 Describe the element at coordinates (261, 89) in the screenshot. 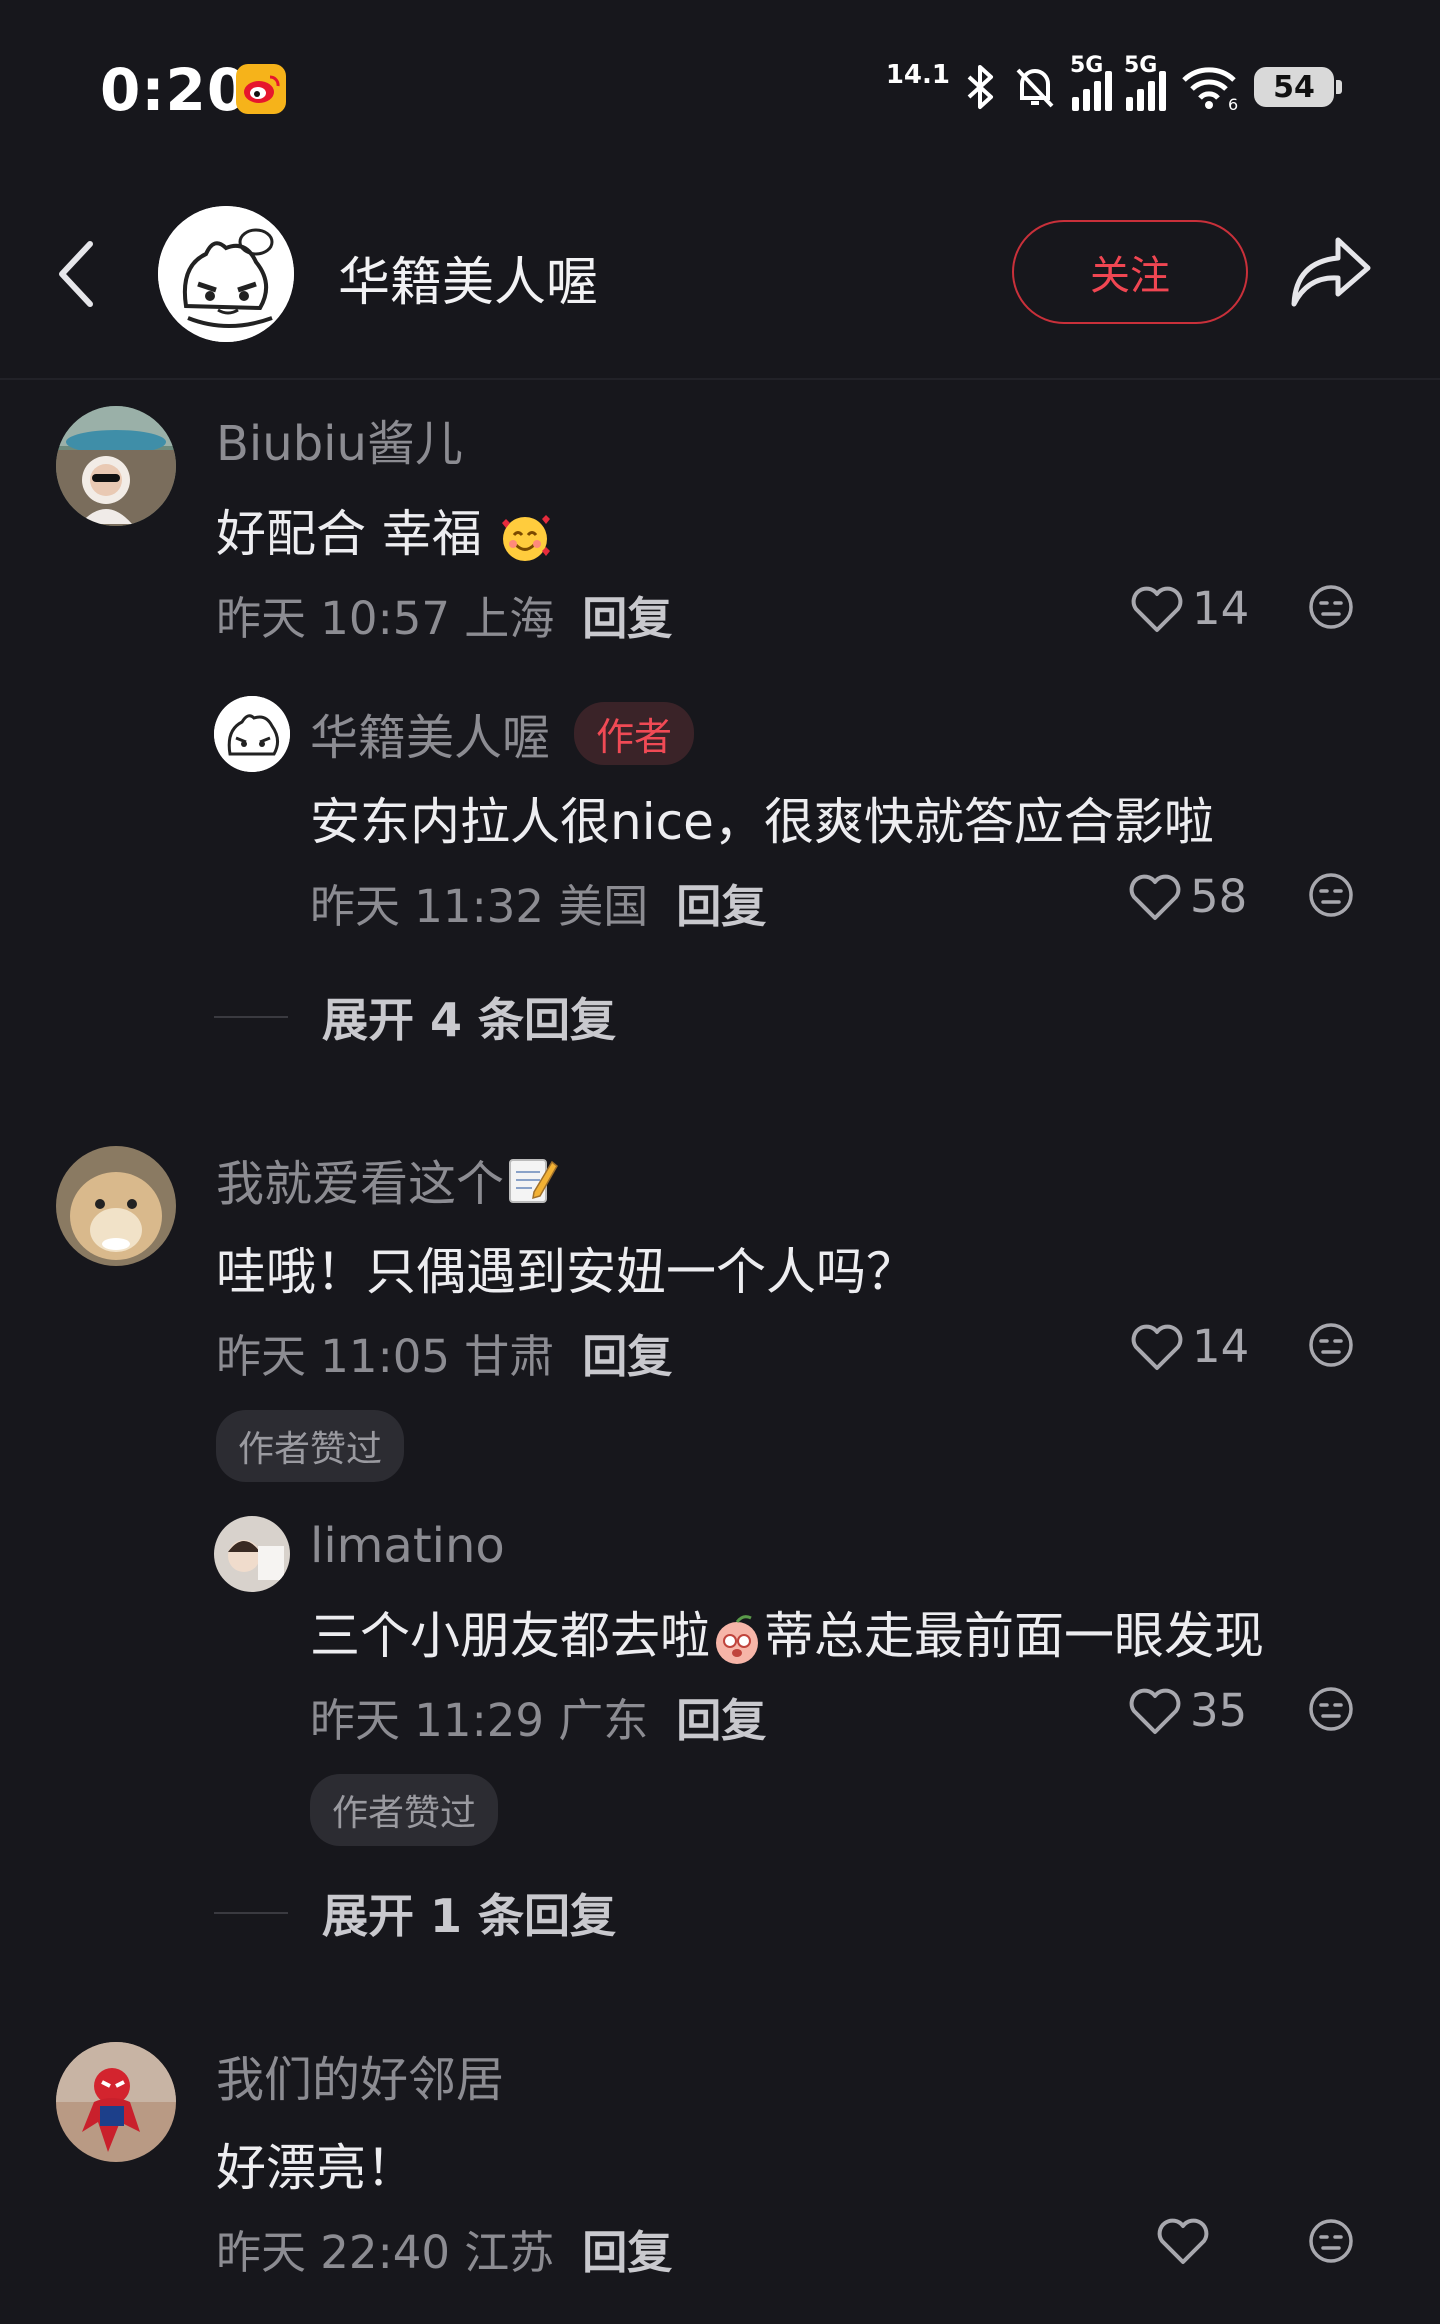

I see `weibo-icon` at that location.